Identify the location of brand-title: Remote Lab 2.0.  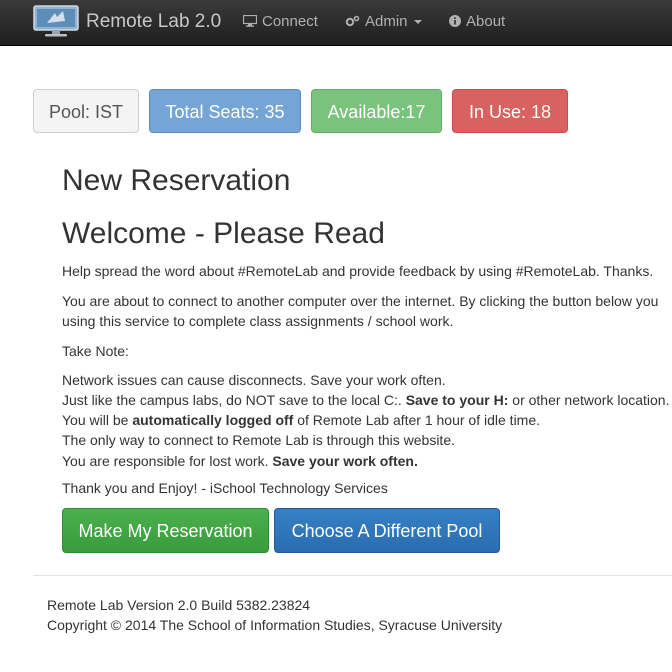
(153, 22).